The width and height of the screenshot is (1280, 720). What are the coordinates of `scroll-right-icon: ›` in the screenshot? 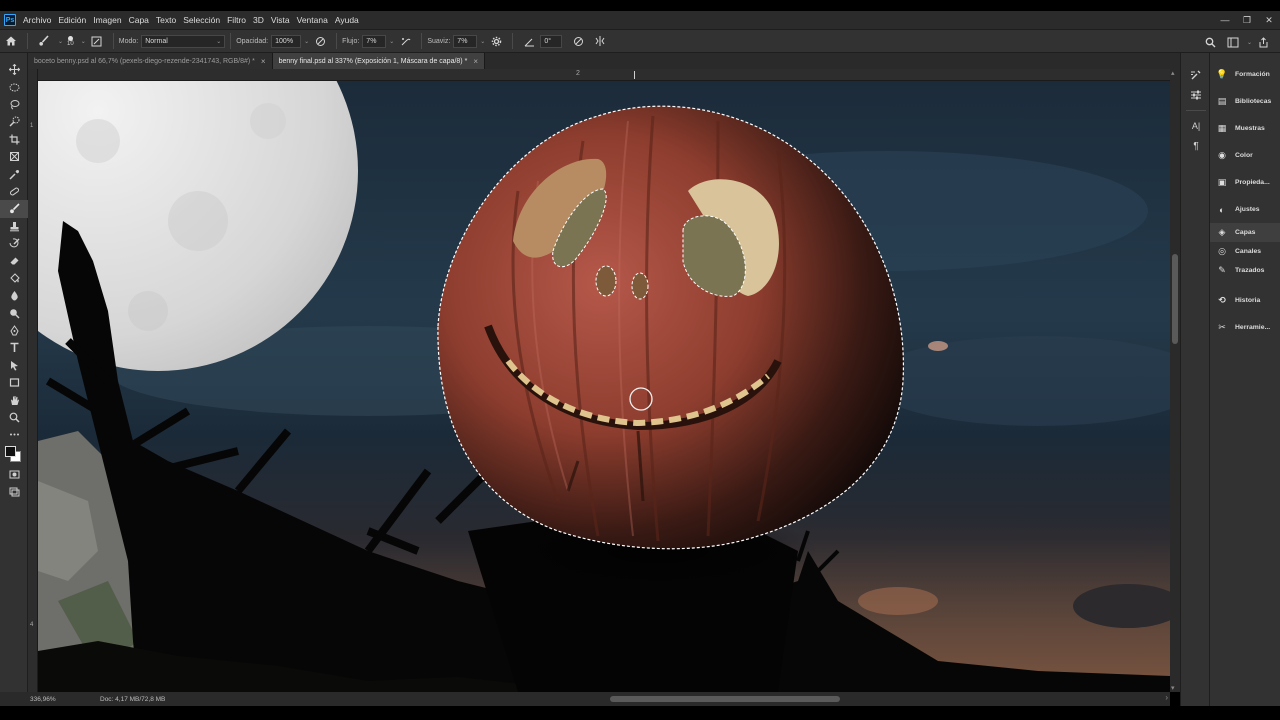 It's located at (1166, 697).